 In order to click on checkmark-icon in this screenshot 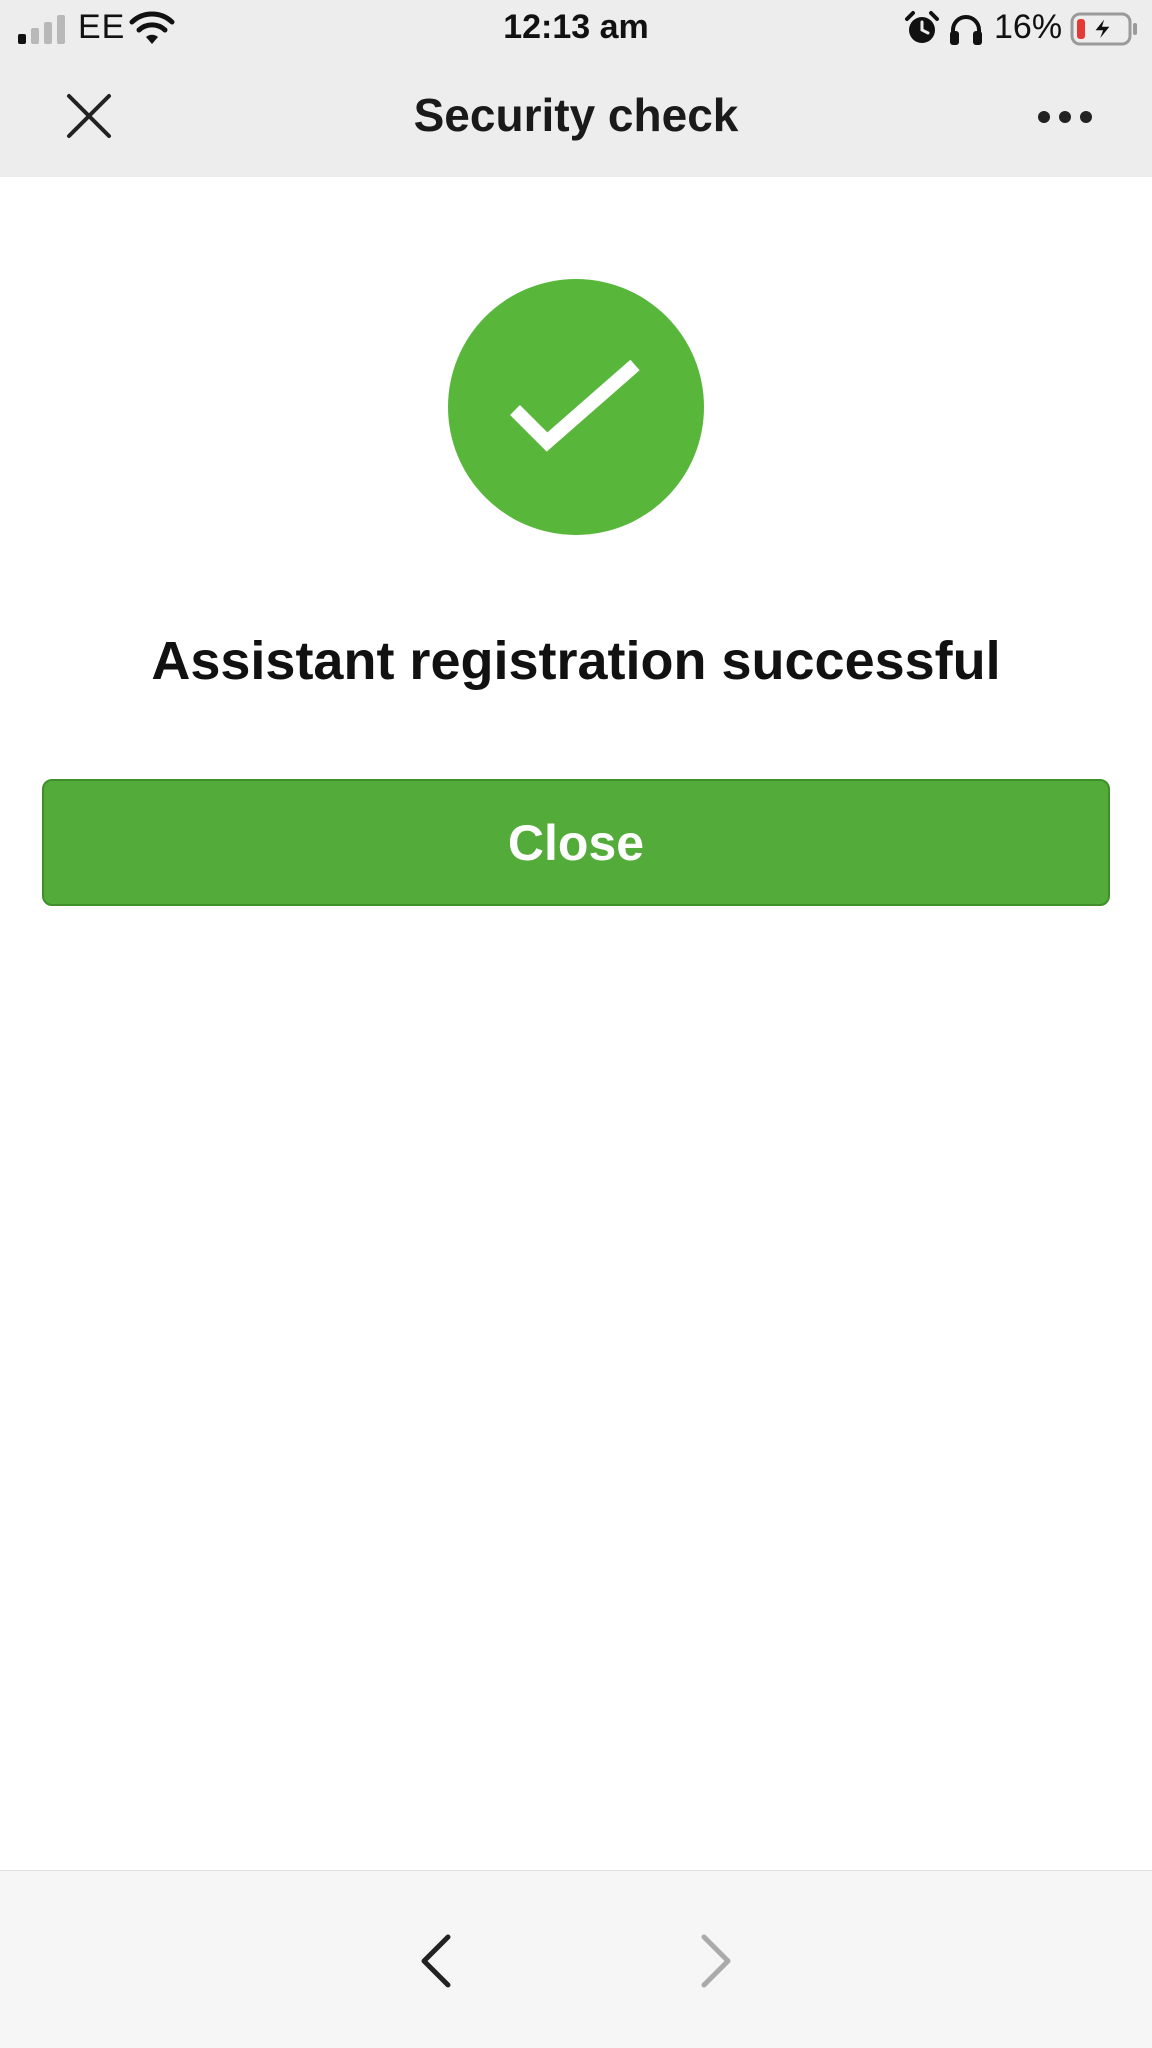, I will do `click(575, 405)`.